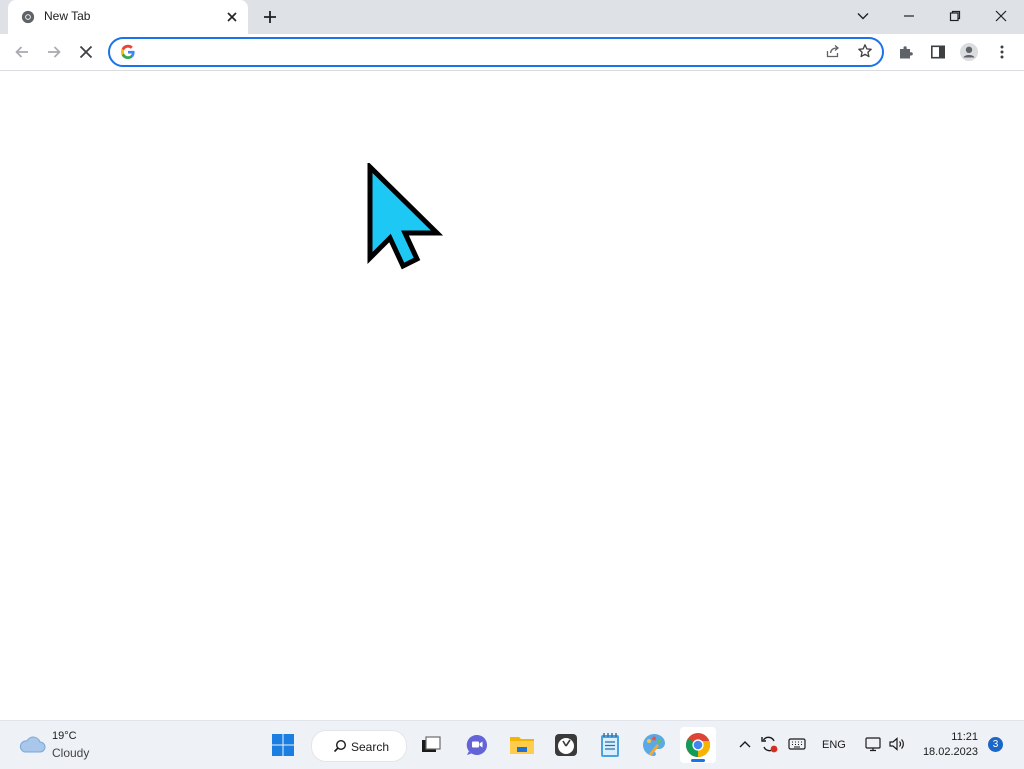 Image resolution: width=1024 pixels, height=769 pixels. What do you see at coordinates (370, 747) in the screenshot?
I see `search-label: Search` at bounding box center [370, 747].